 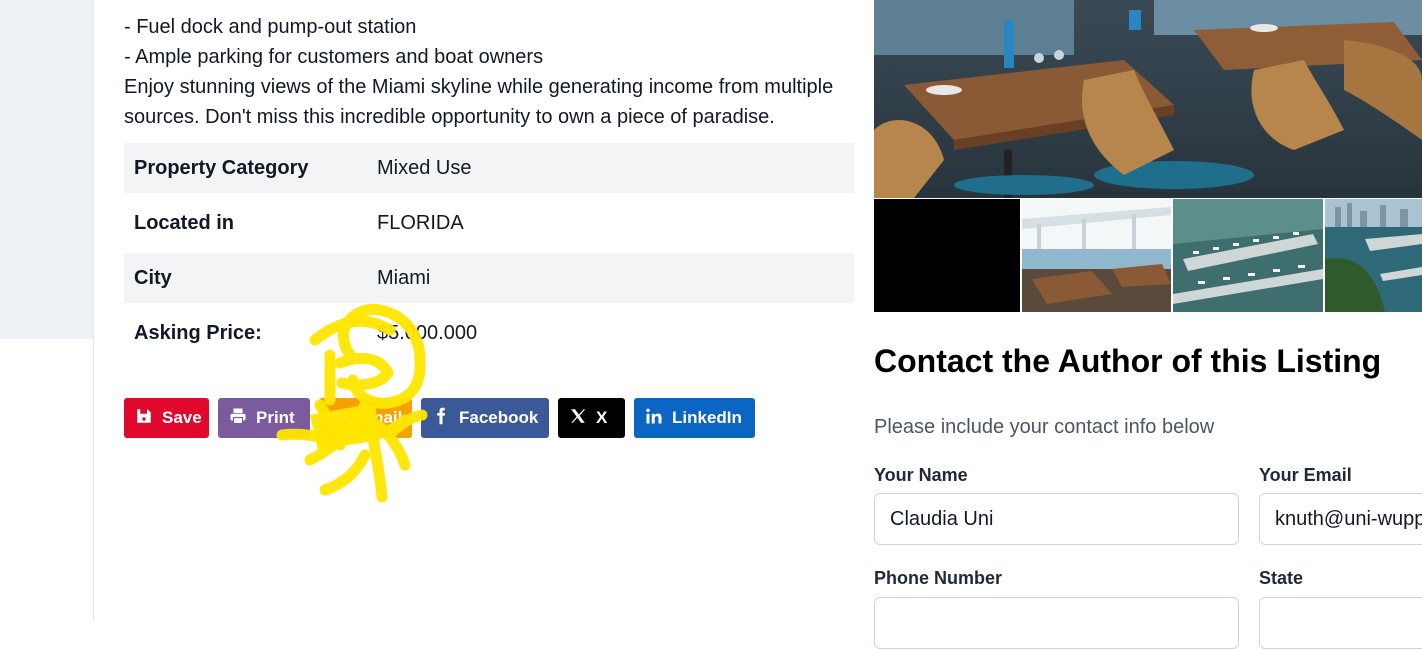 I want to click on table-row: Property Category Mixed Use, so click(x=489, y=168).